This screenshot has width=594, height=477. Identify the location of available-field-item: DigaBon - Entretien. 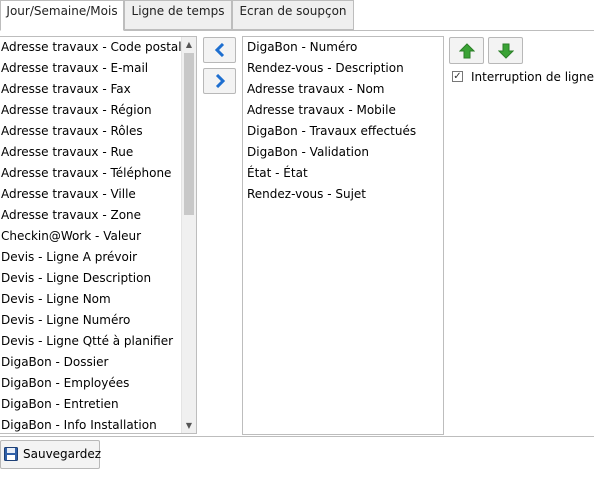
(91, 404).